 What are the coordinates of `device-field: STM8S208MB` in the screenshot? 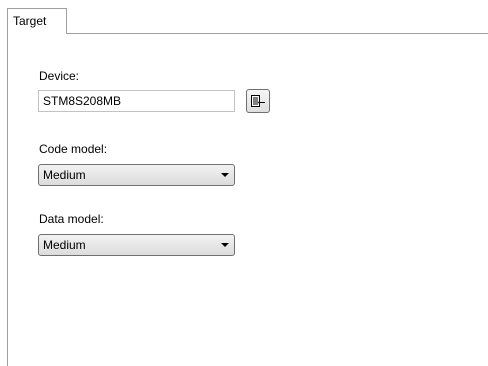 It's located at (136, 101).